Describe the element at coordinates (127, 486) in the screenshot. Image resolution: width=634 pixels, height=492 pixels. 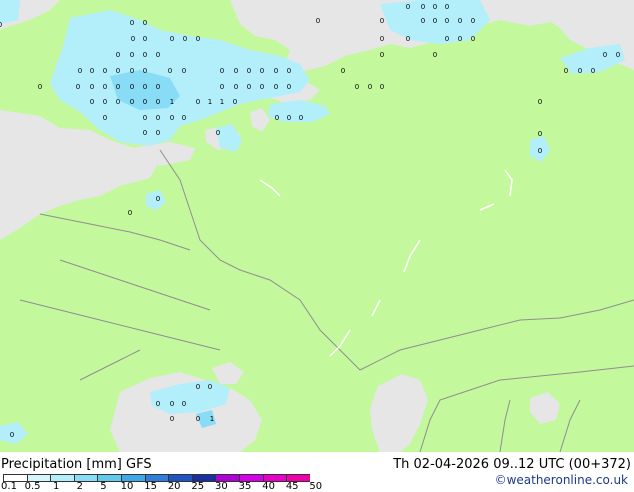
I see `colorbar-tick-label: 10` at that location.